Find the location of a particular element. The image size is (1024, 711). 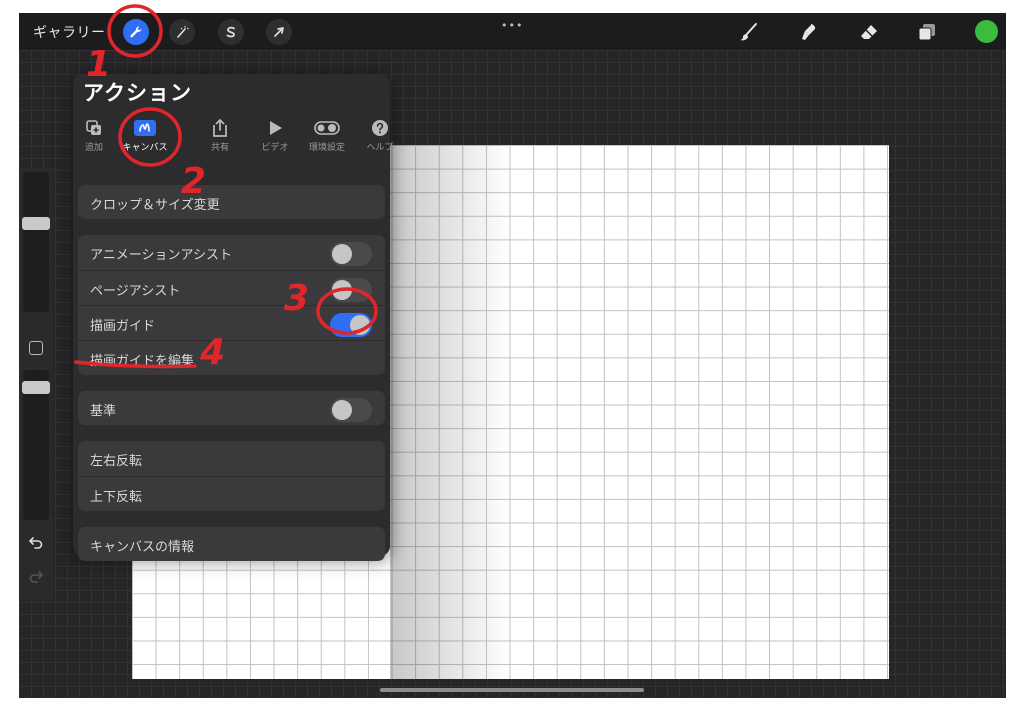

color-picker-button is located at coordinates (986, 31).